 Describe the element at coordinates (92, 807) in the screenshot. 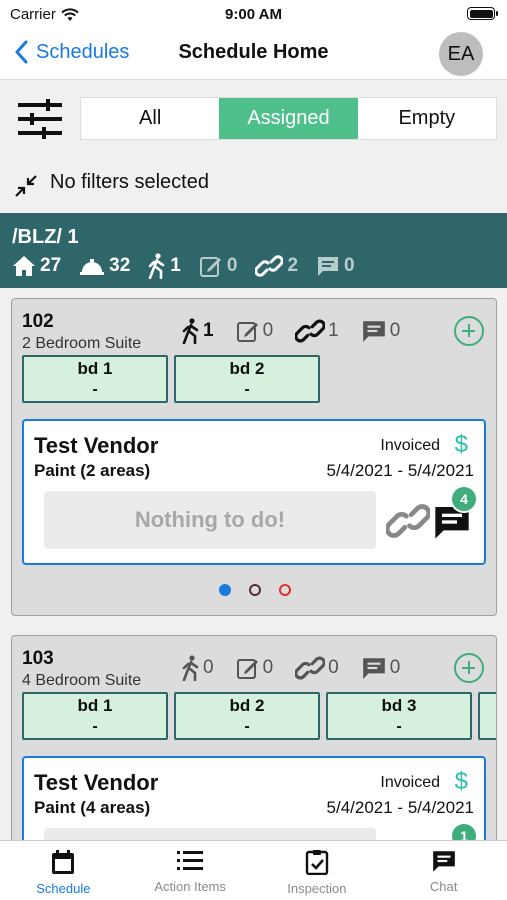

I see `vendor-task: Paint (4 areas)` at that location.